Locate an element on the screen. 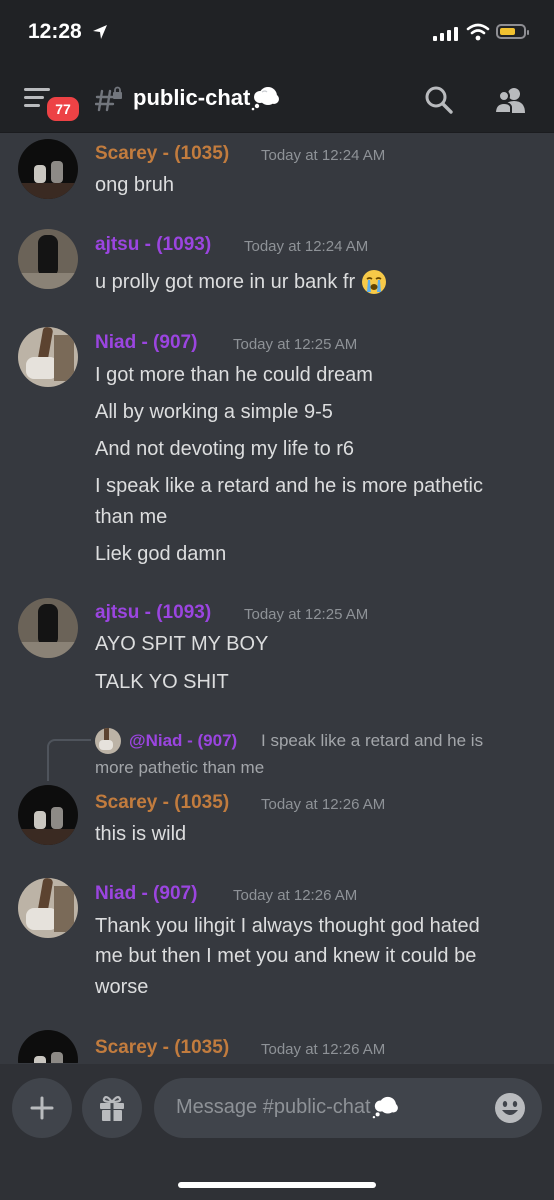 The width and height of the screenshot is (554, 1200). message-composer: Message #public-chat is located at coordinates (277, 1132).